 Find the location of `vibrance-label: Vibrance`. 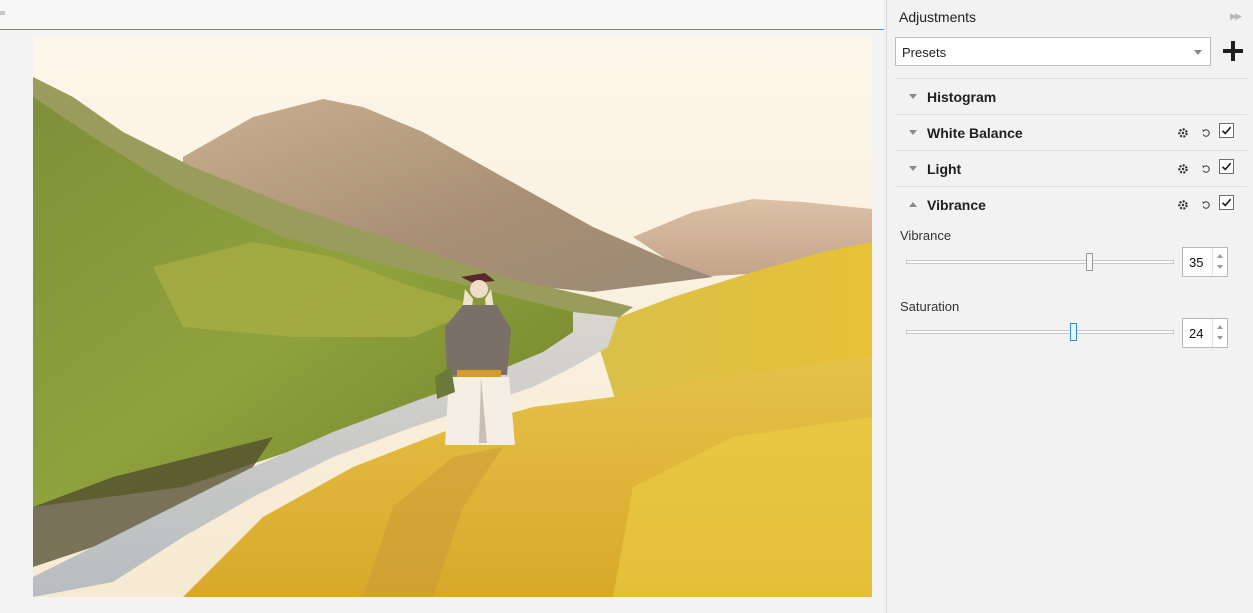

vibrance-label: Vibrance is located at coordinates (926, 235).